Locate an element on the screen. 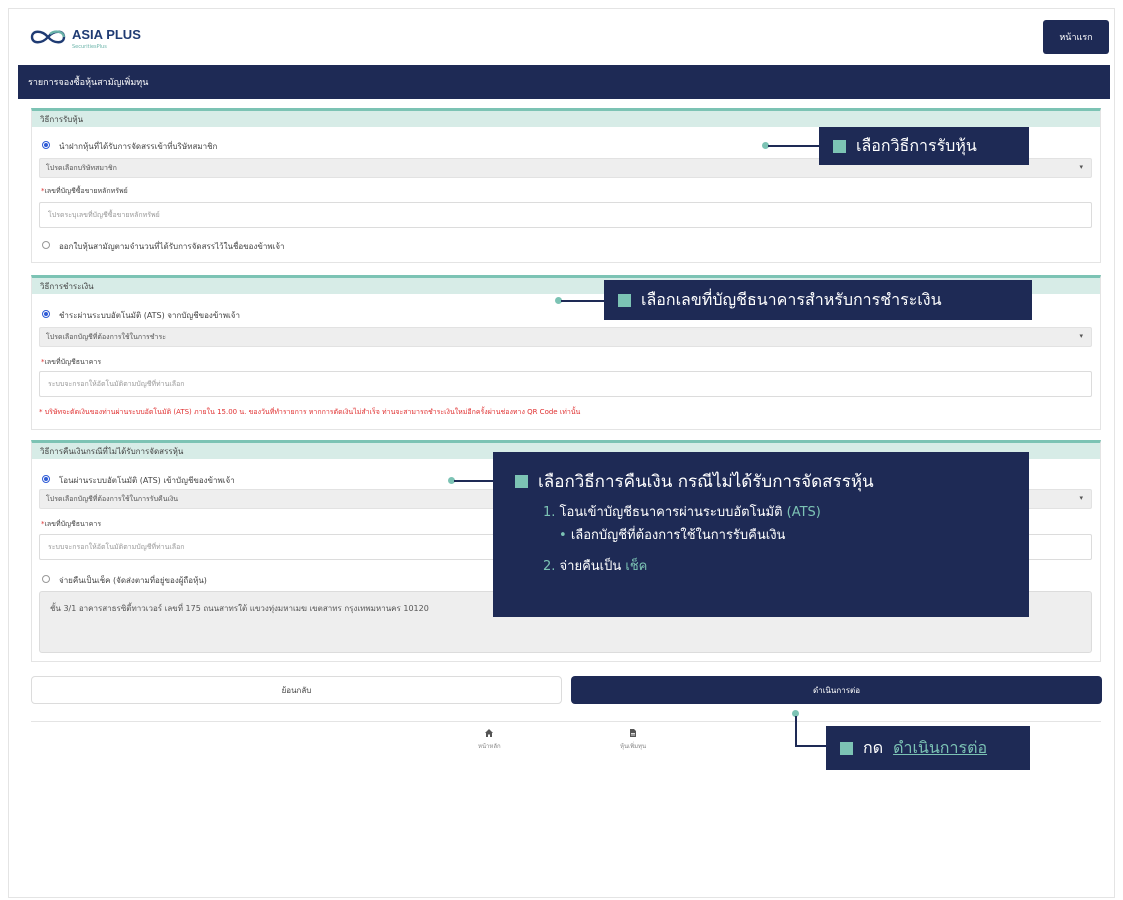  select-value: โปรดเลือกบัญชีที่ต้องการใช้ในการชำระ is located at coordinates (106, 336).